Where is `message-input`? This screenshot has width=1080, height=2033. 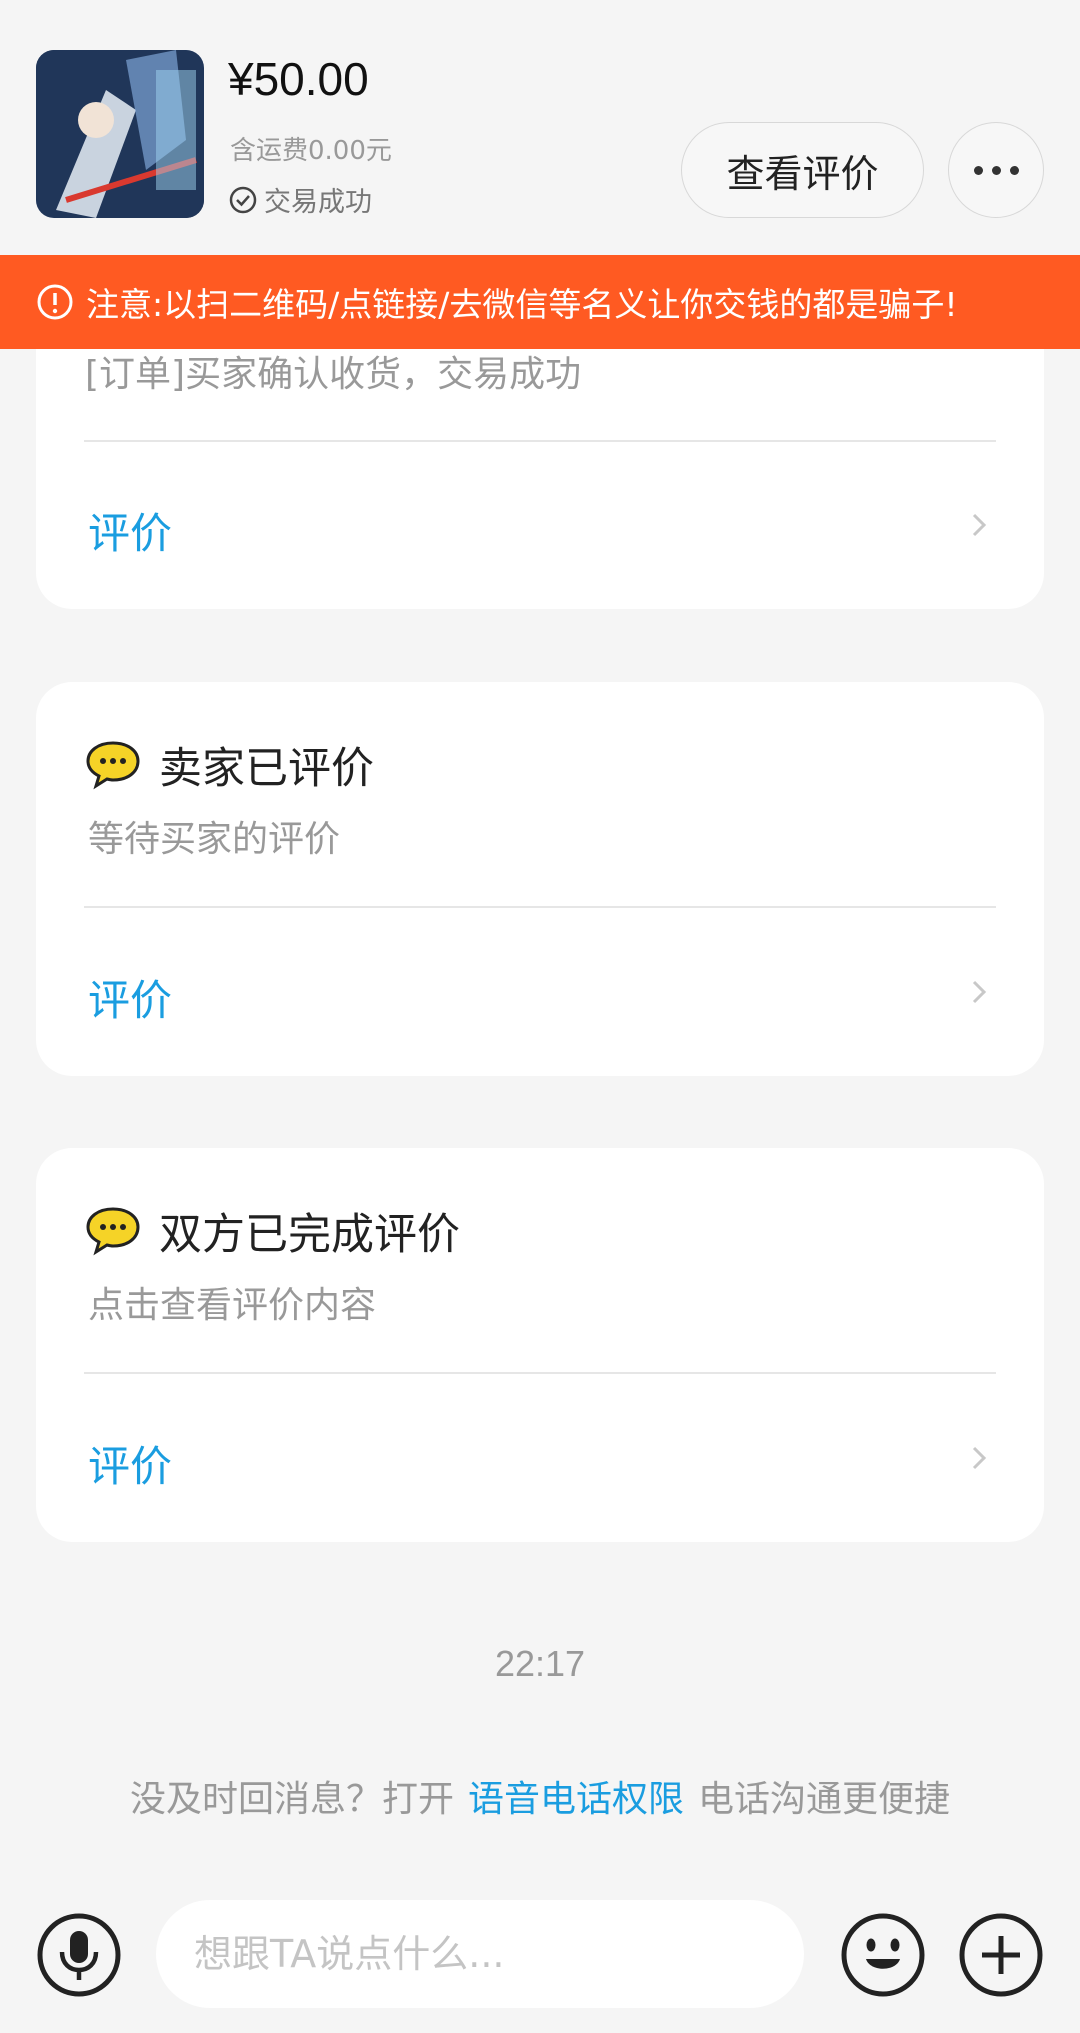
message-input is located at coordinates (480, 1954).